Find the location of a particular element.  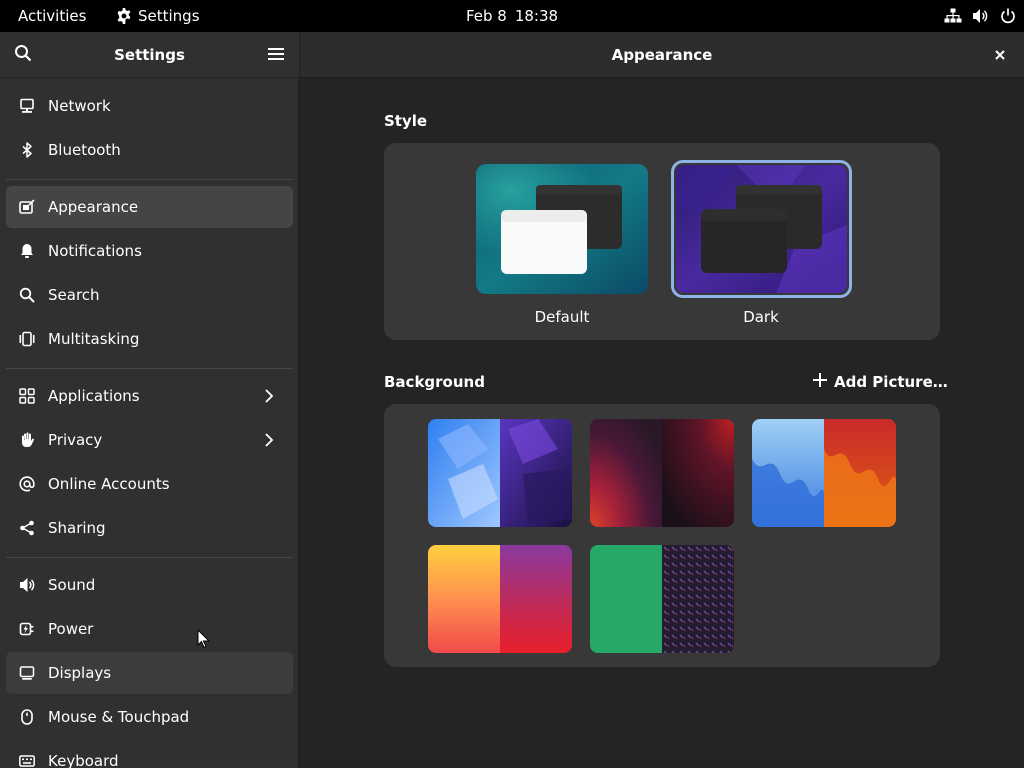

power-icon is located at coordinates (1008, 16).